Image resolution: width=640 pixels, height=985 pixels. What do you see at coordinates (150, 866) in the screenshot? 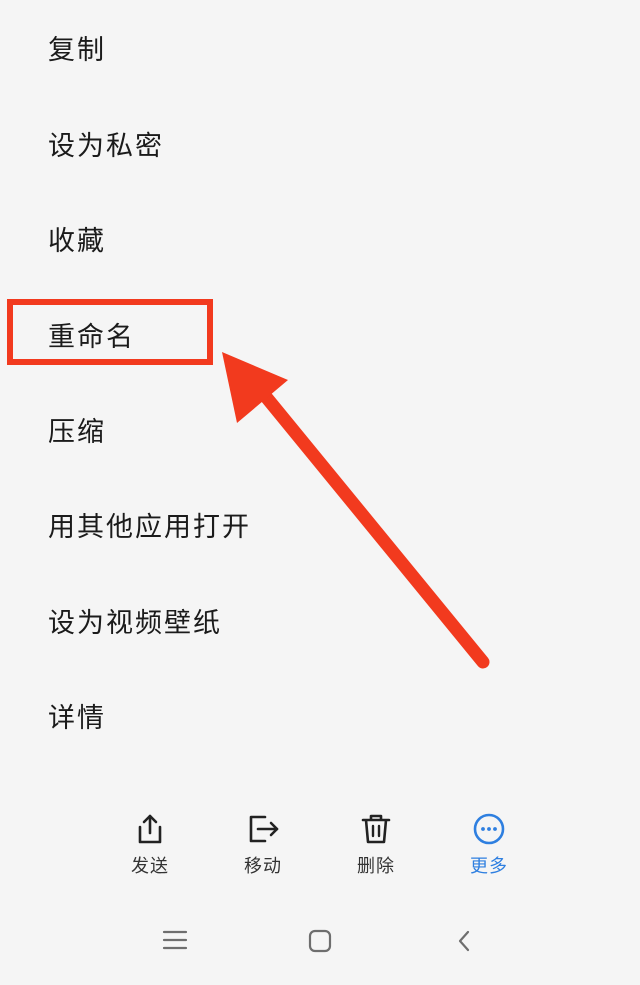
I see `send-label: 发送` at bounding box center [150, 866].